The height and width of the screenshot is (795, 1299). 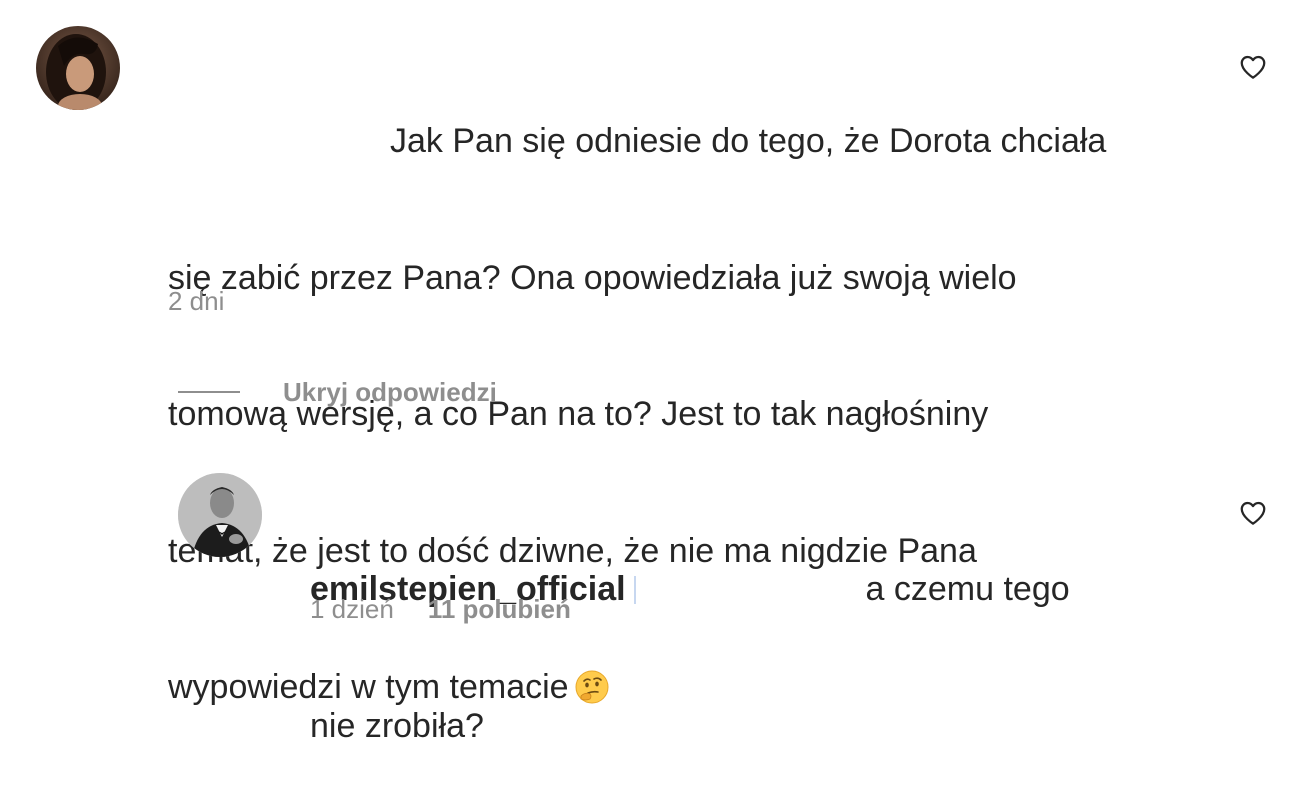 What do you see at coordinates (397, 725) in the screenshot?
I see `reply-line-2: nie zrobiła?` at bounding box center [397, 725].